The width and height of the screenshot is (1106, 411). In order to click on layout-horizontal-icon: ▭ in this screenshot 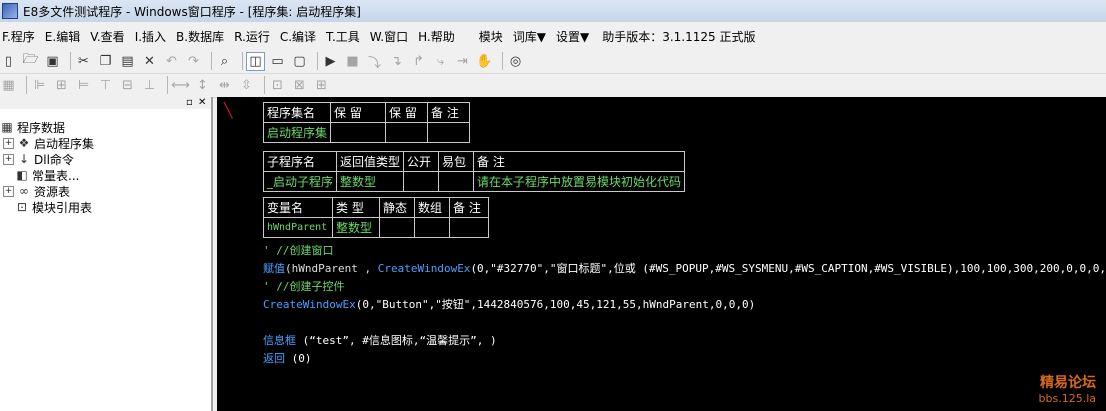, I will do `click(277, 61)`.